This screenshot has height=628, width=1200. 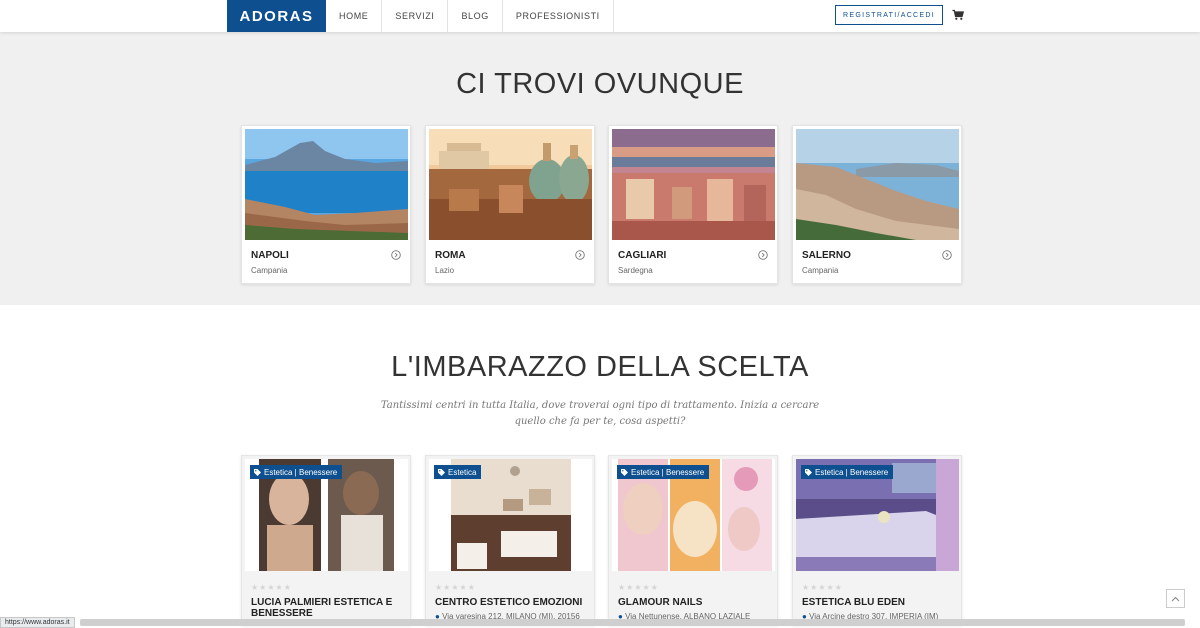 What do you see at coordinates (642, 255) in the screenshot?
I see `city-name: CAGLIARI` at bounding box center [642, 255].